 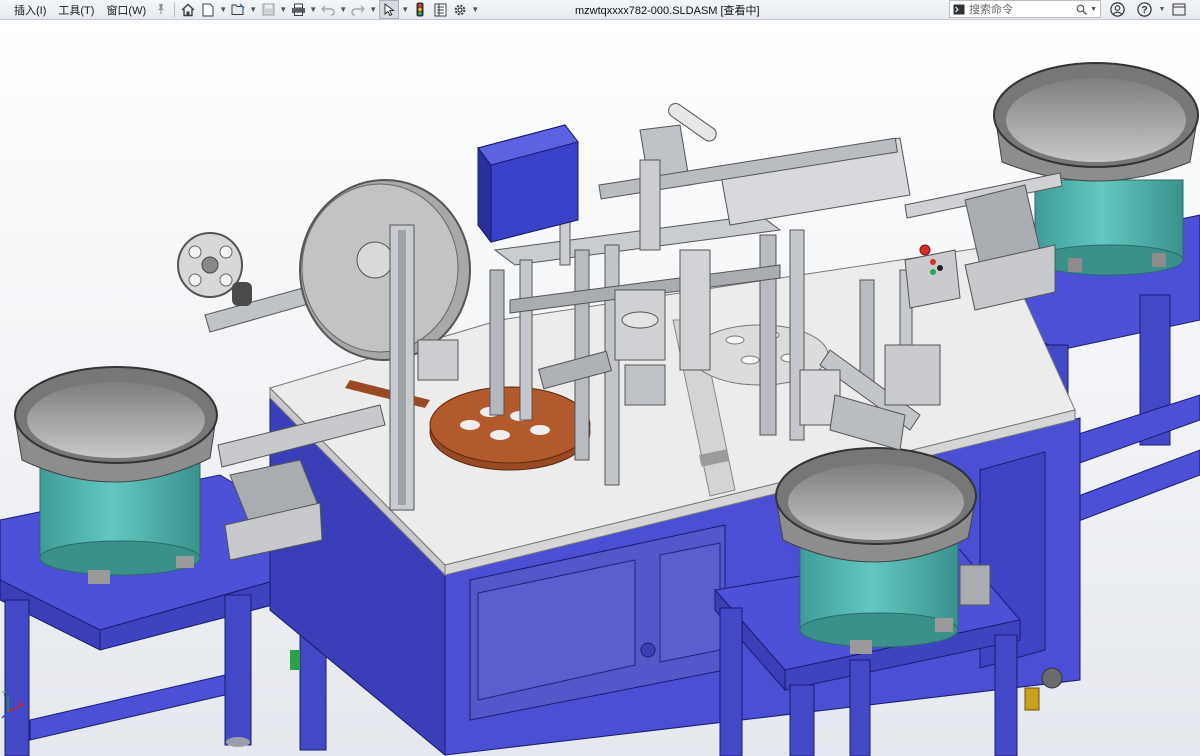 I want to click on new-document-icon, so click(x=208, y=9).